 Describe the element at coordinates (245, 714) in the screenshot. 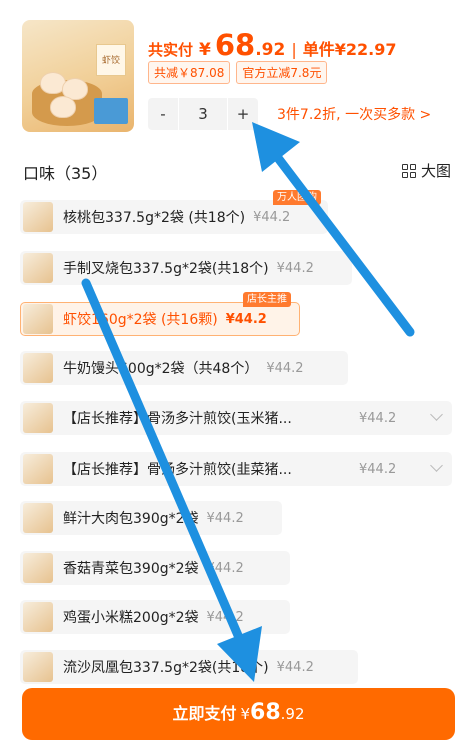

I see `pay-currency: ¥` at that location.